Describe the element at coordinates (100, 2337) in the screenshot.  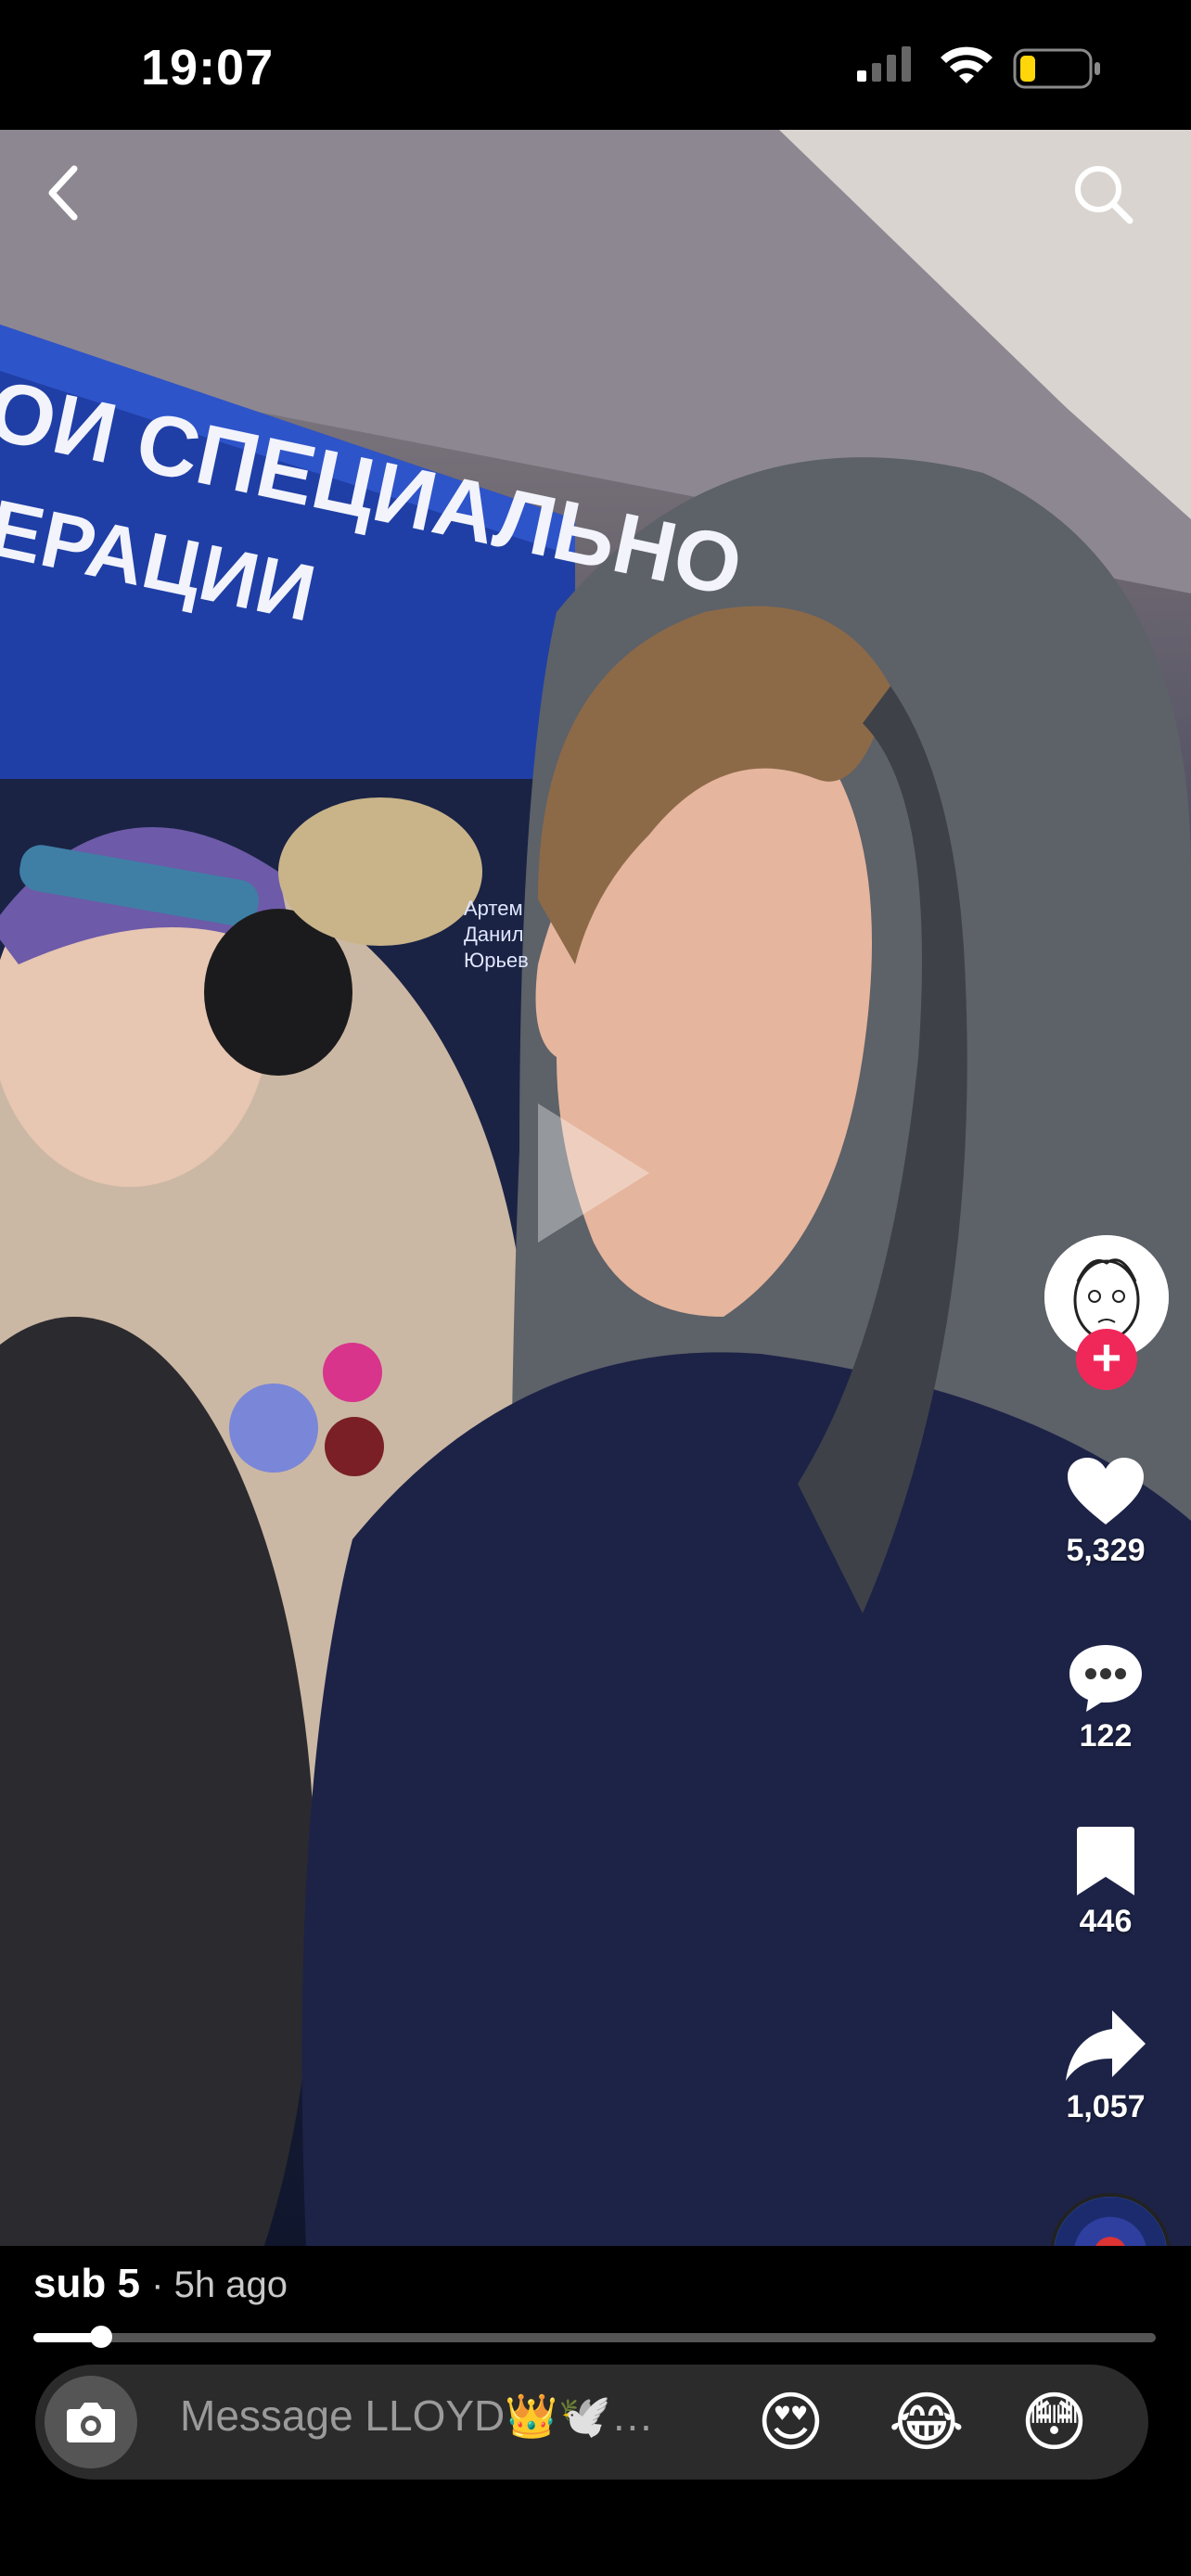
I see `progress-knob` at that location.